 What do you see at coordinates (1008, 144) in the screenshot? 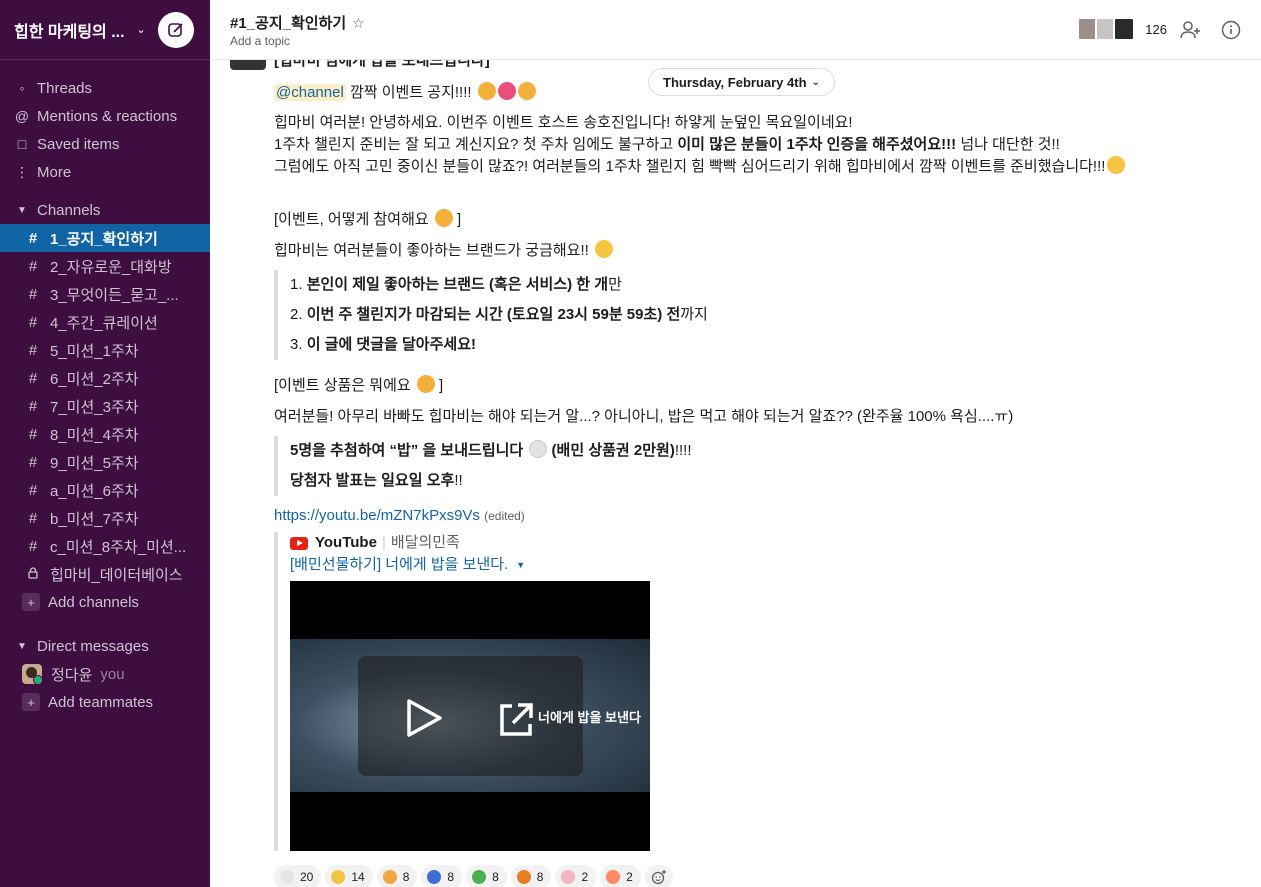
I see `text-span: 넘나 대단한 것!!` at bounding box center [1008, 144].